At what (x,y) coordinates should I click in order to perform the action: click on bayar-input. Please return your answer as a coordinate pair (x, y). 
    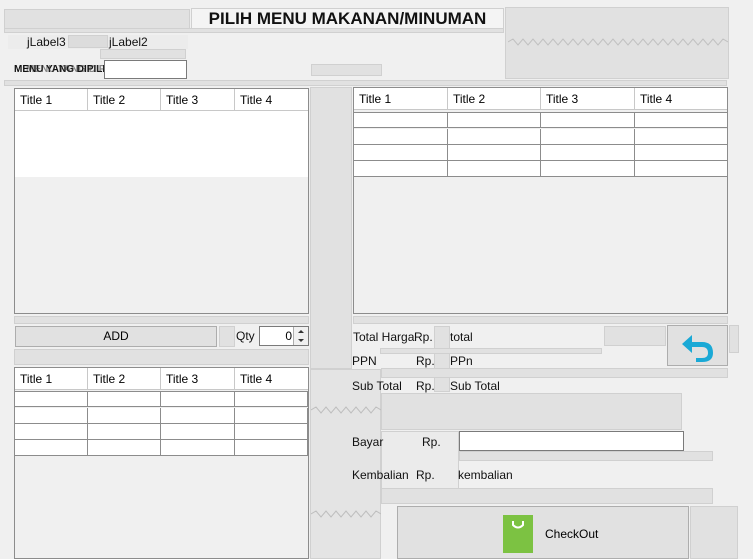
    Looking at the image, I should click on (571, 441).